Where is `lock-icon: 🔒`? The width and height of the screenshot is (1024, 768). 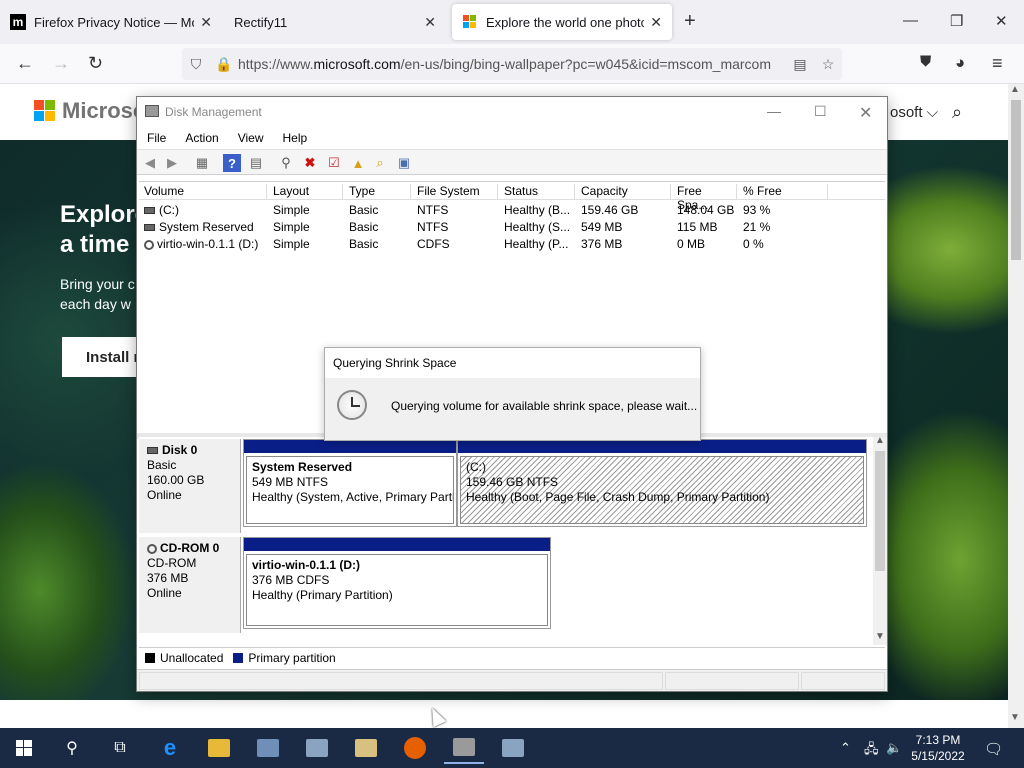
lock-icon: 🔒 is located at coordinates (224, 64).